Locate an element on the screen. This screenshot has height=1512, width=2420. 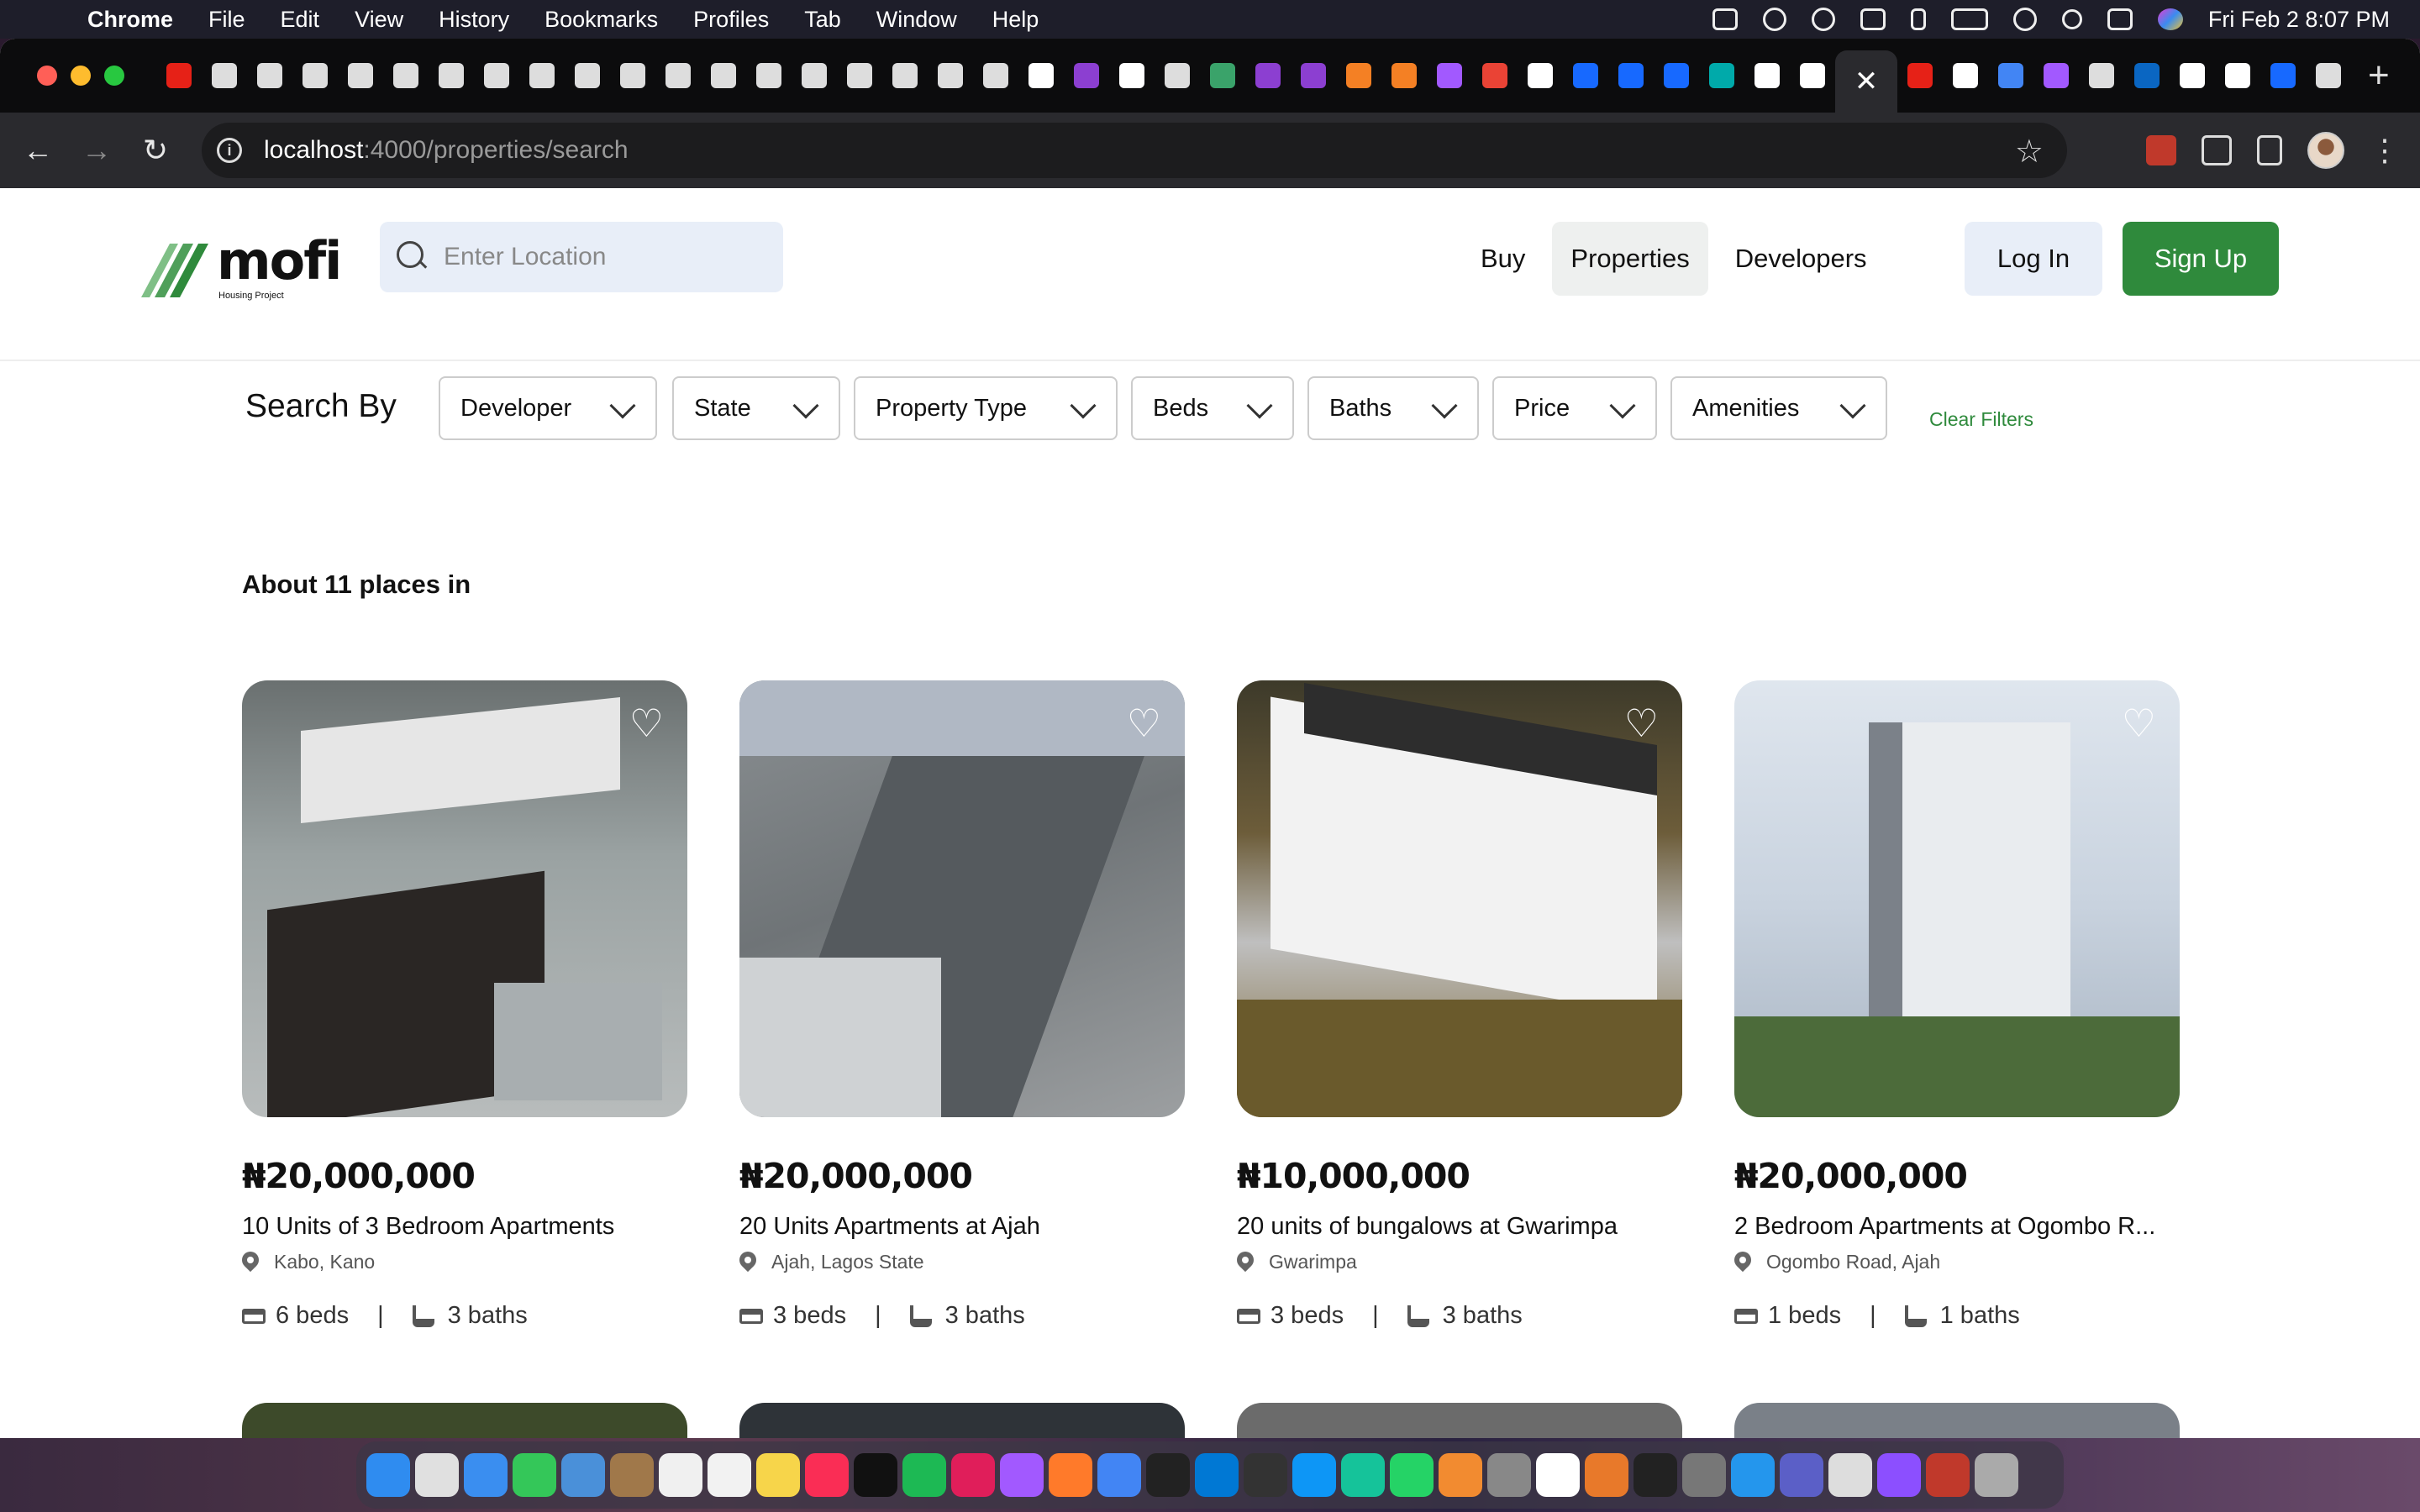
extension-icon is located at coordinates (2161, 150).